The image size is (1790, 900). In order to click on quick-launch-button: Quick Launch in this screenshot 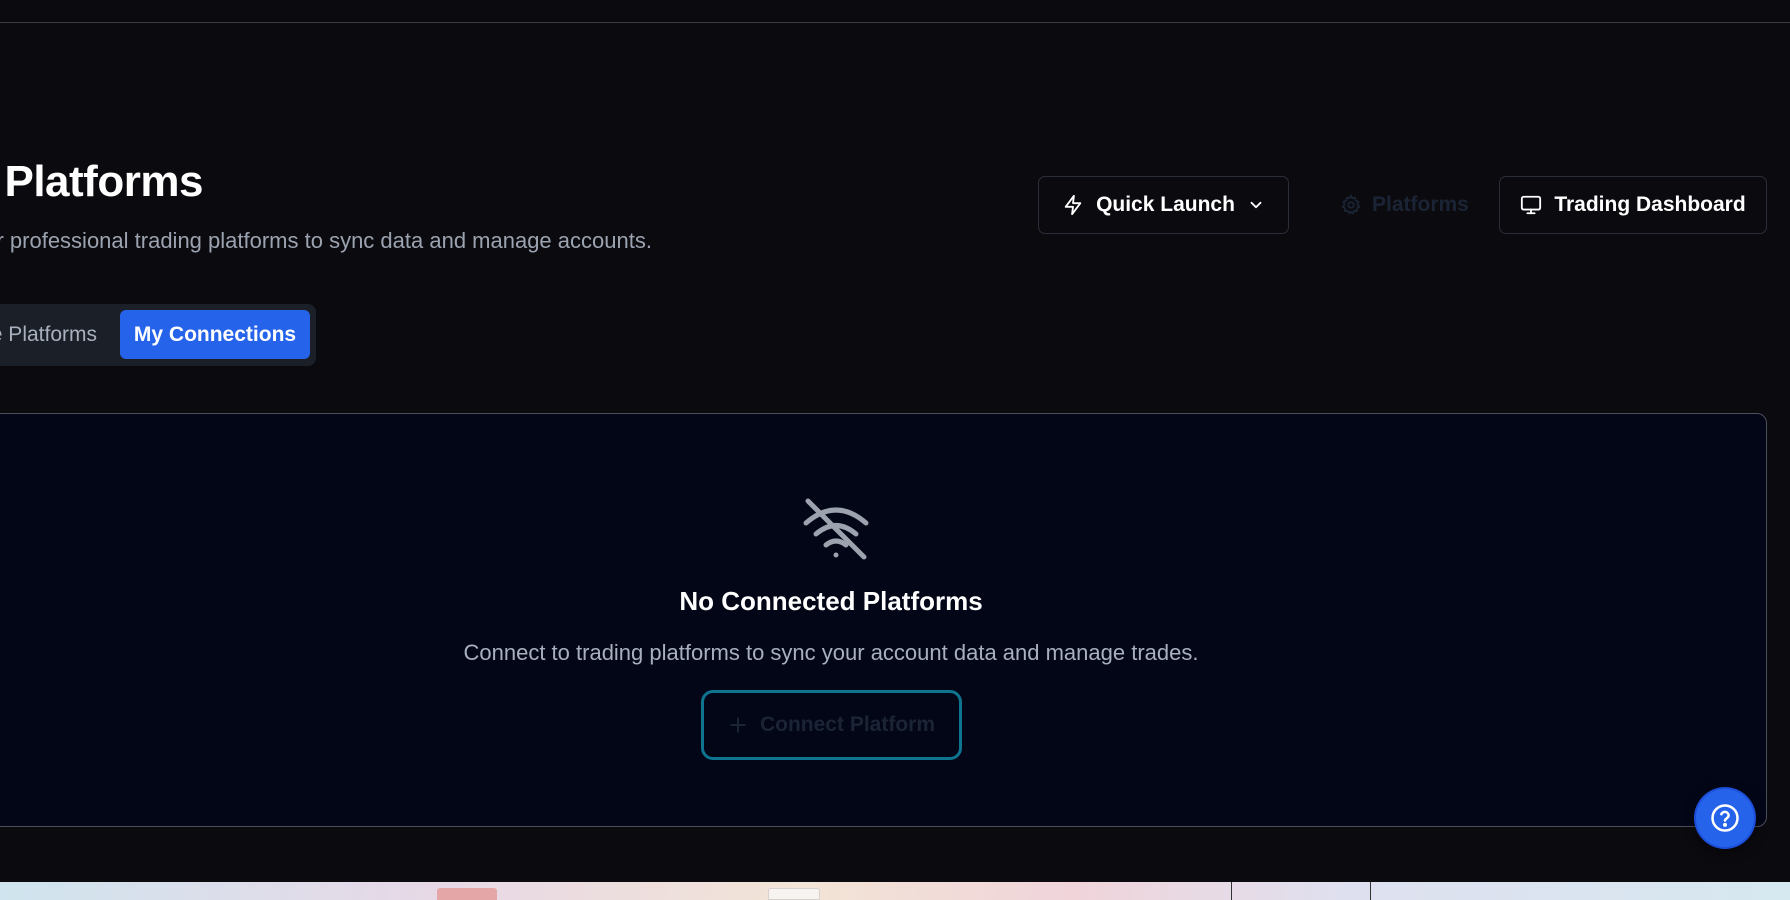, I will do `click(1163, 205)`.